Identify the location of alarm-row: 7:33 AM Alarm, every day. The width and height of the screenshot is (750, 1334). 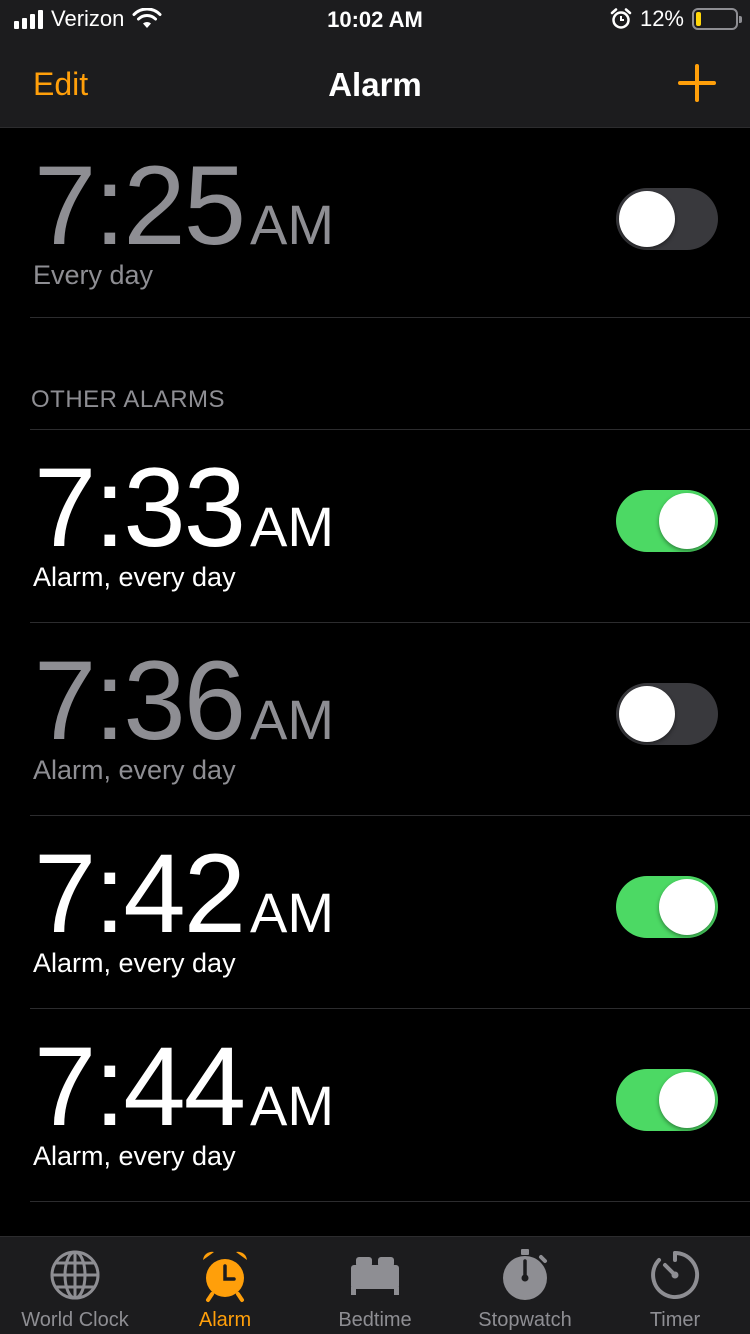
(390, 526).